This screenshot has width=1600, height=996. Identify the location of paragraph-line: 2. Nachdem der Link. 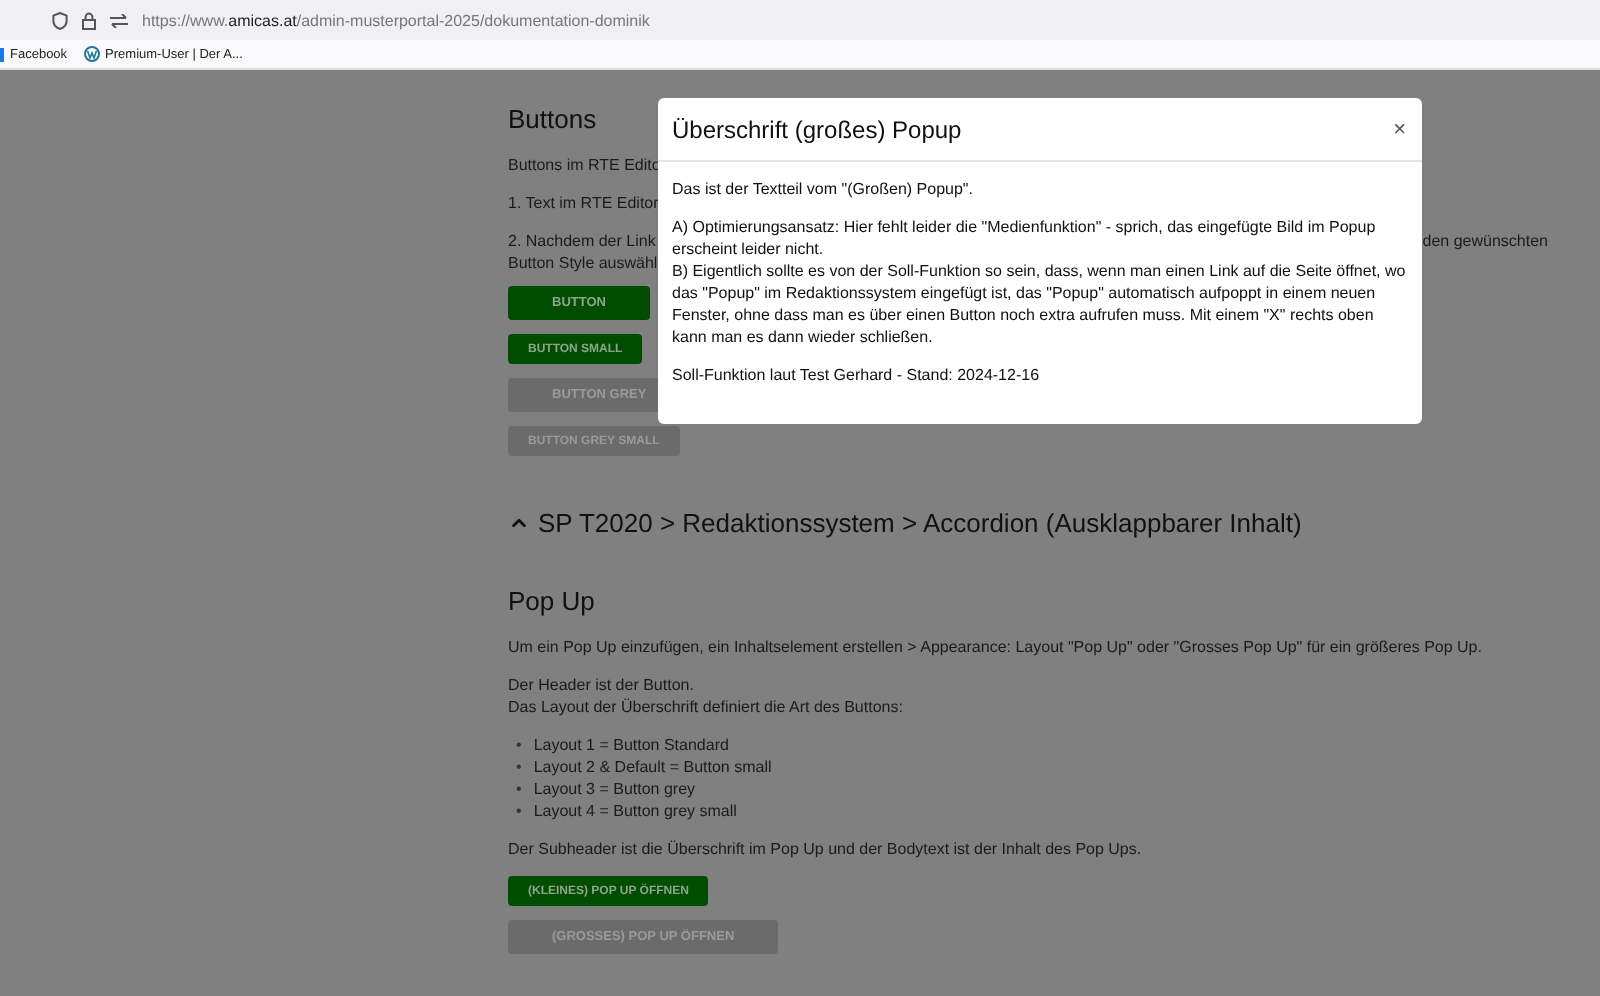
(583, 241).